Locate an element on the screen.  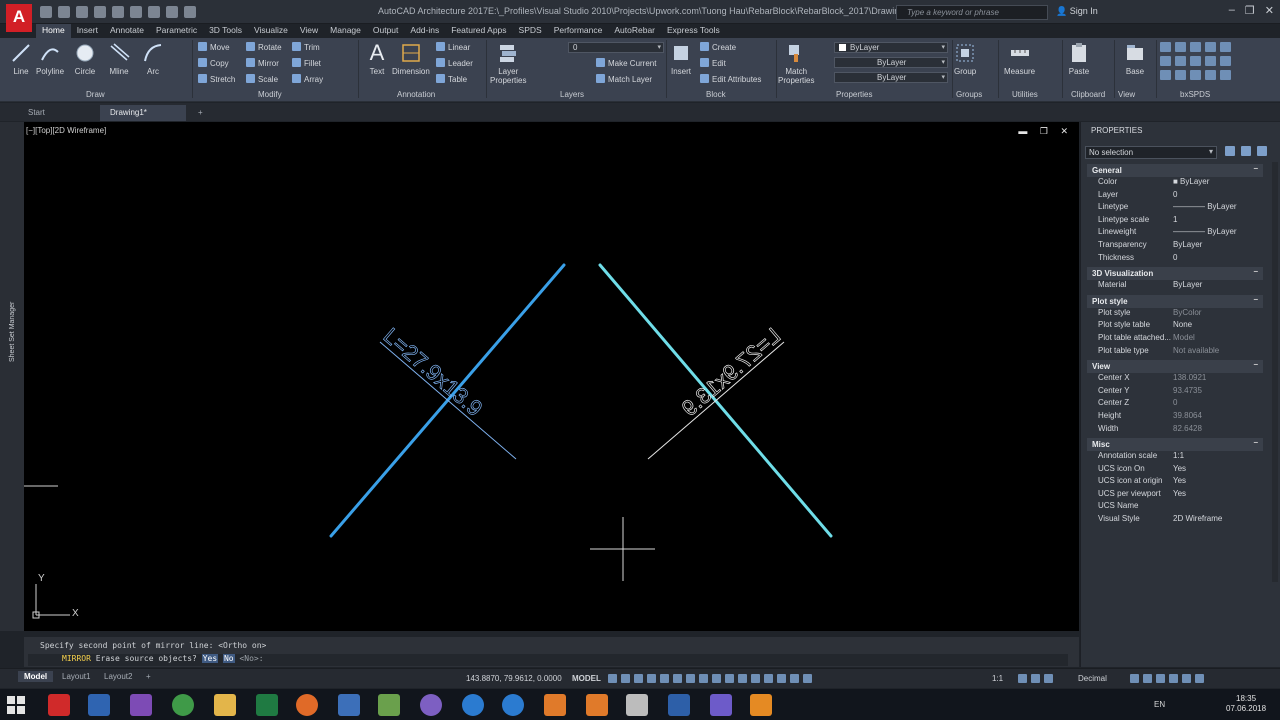
ribbon-tab-manage: Manage is located at coordinates (345, 31).